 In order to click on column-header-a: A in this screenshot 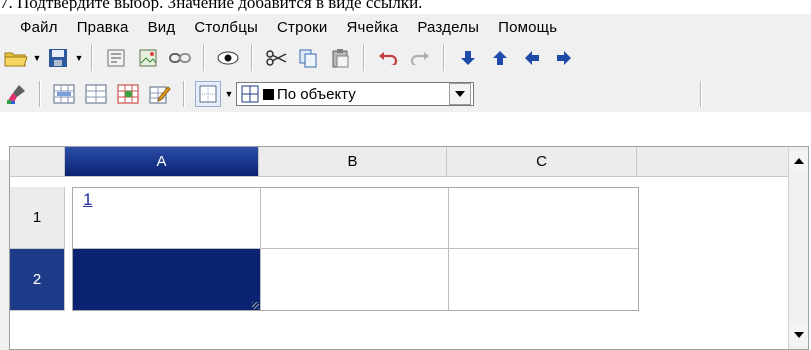, I will do `click(162, 162)`.